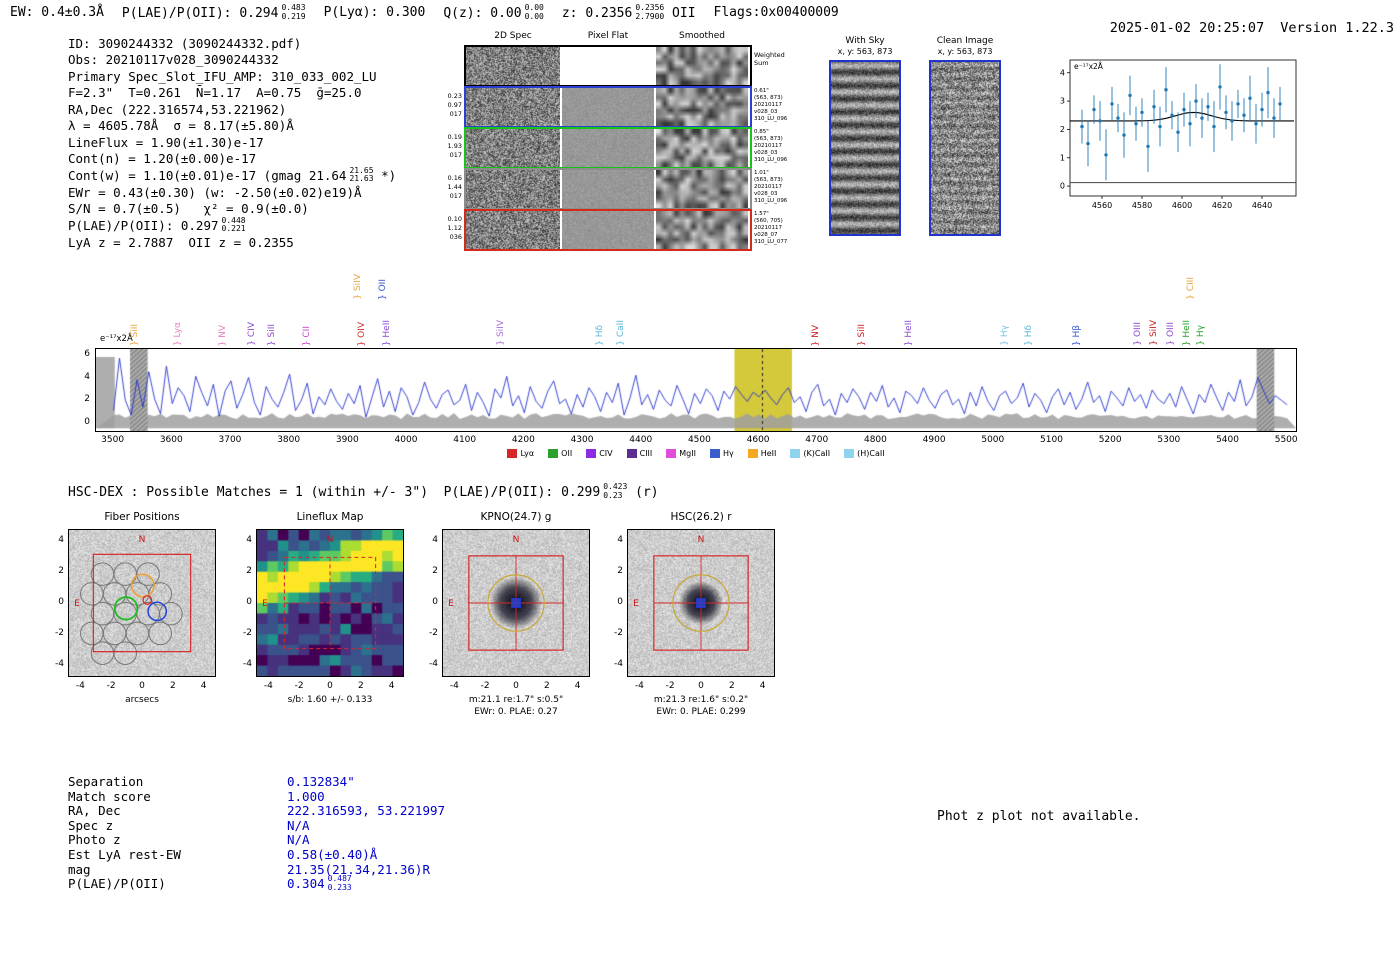 This screenshot has width=1400, height=953. Describe the element at coordinates (639, 686) in the screenshot. I see `cutout-xtick: -4` at that location.